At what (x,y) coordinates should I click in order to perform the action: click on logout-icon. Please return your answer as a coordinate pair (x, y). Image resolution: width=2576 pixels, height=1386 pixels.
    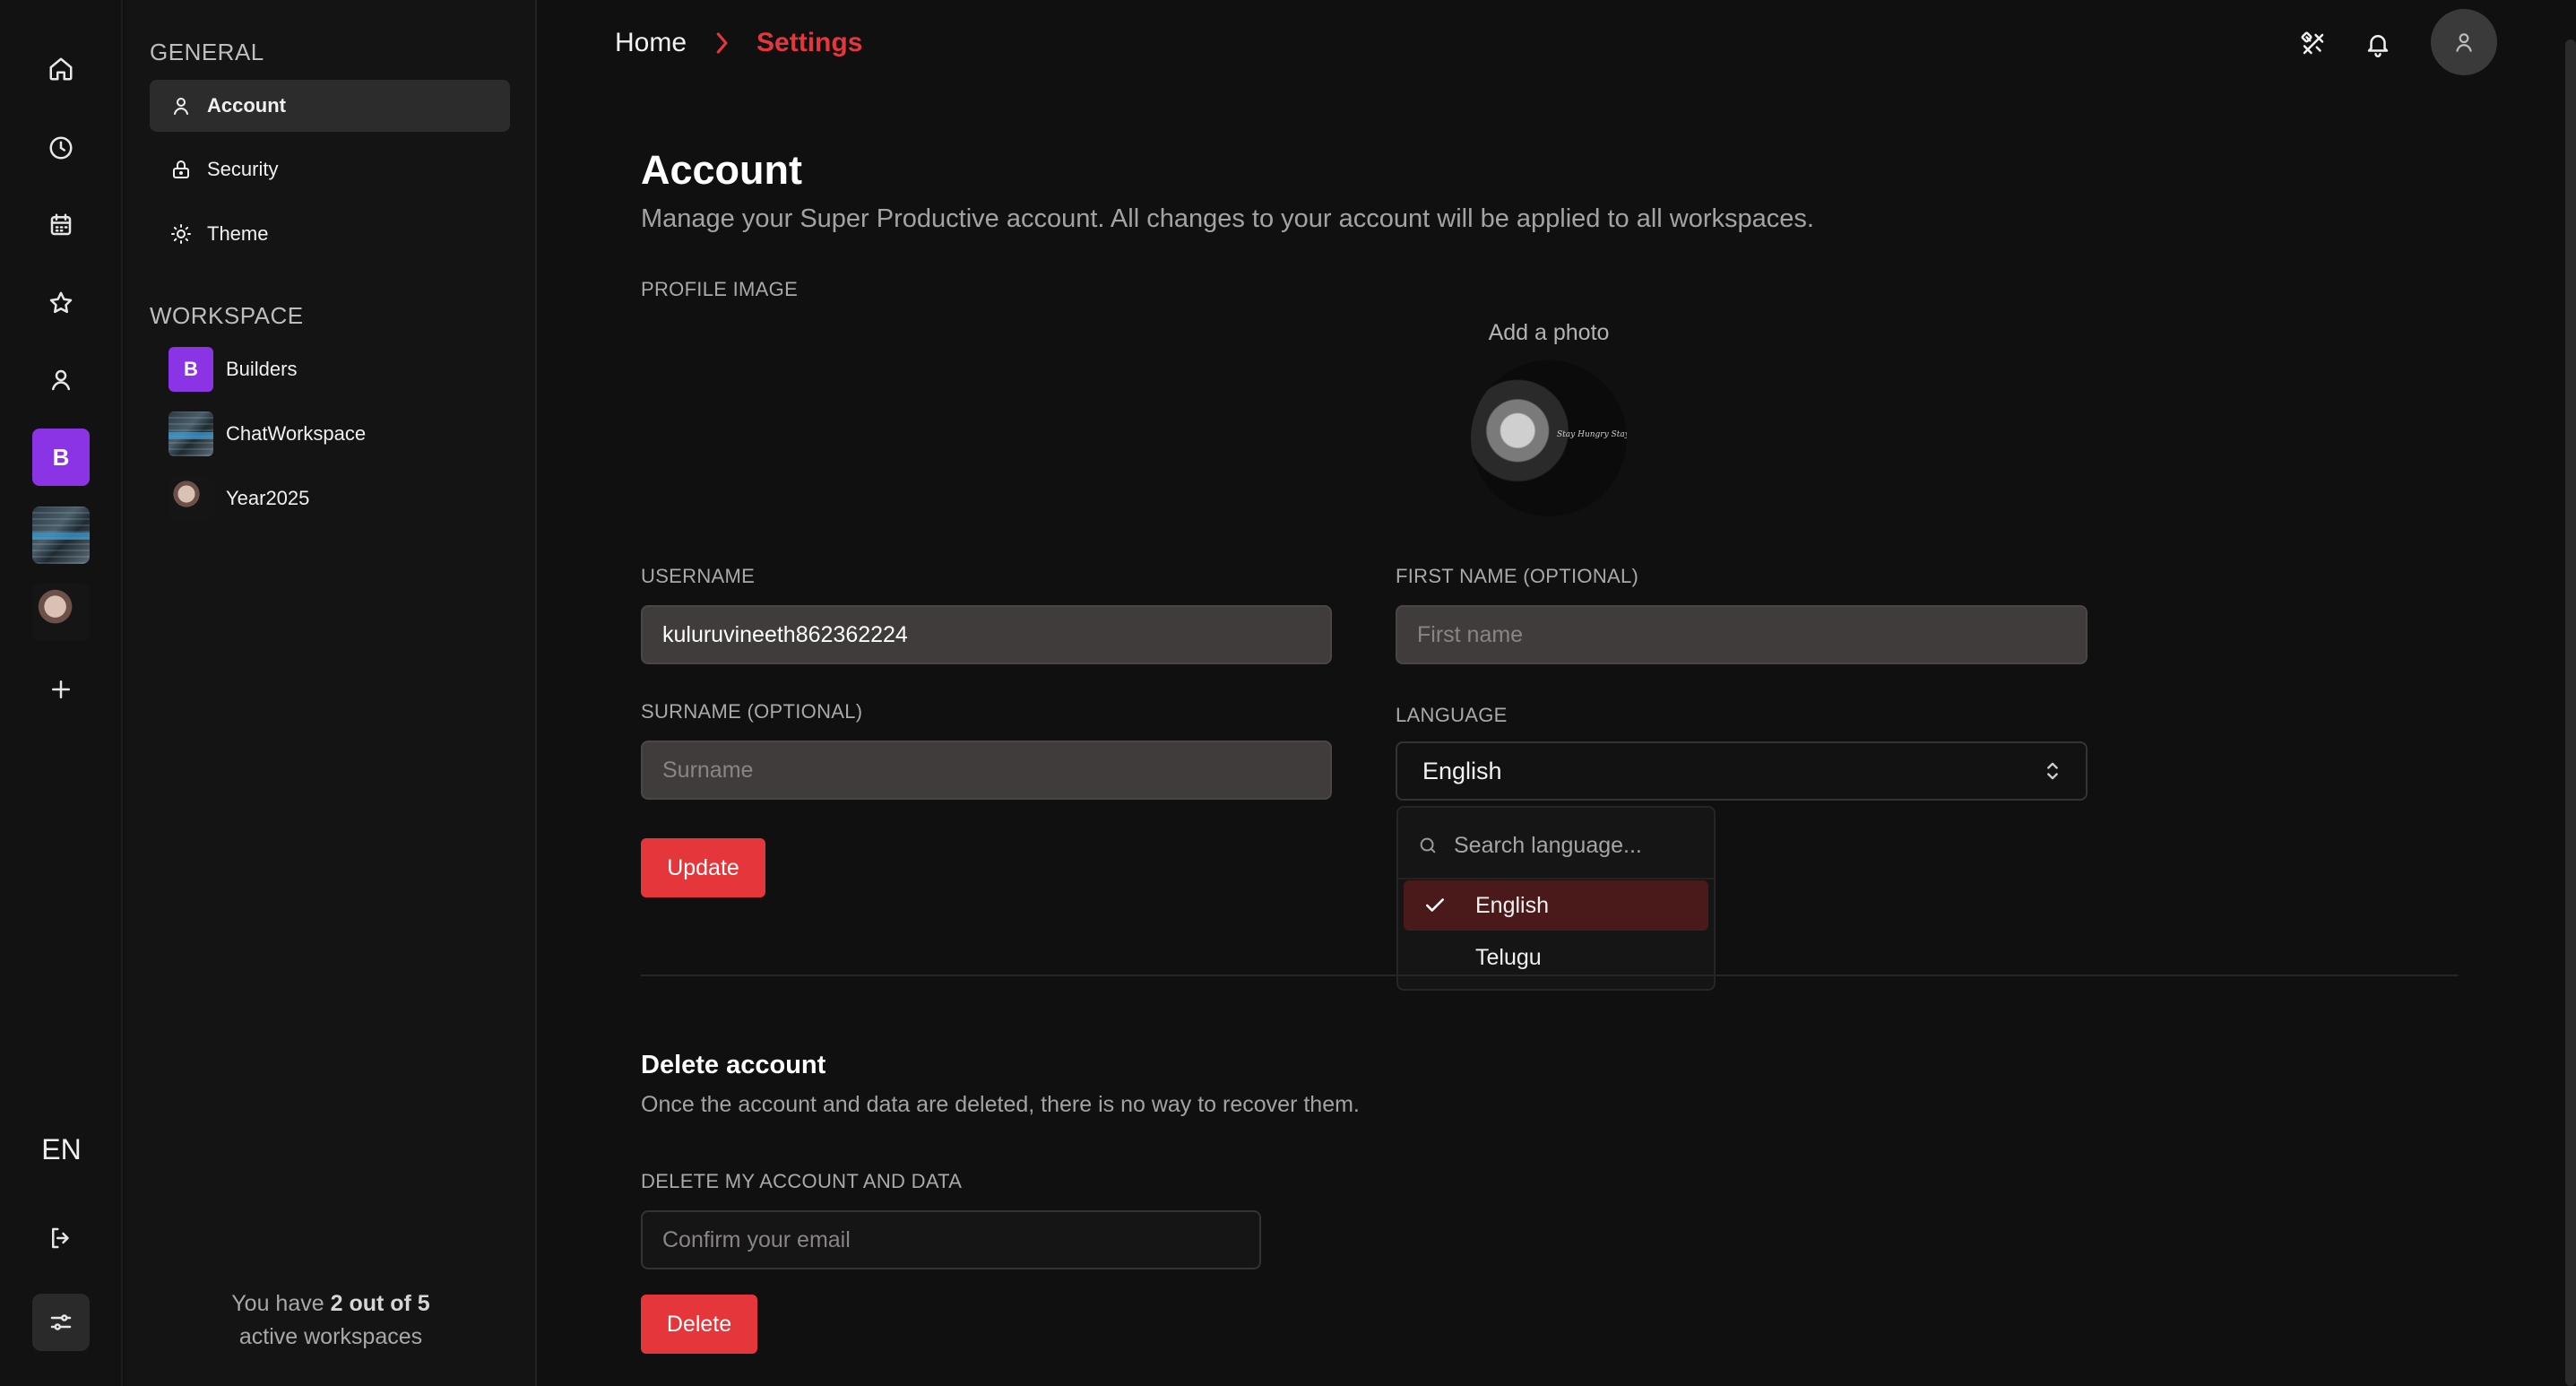
    Looking at the image, I should click on (61, 1238).